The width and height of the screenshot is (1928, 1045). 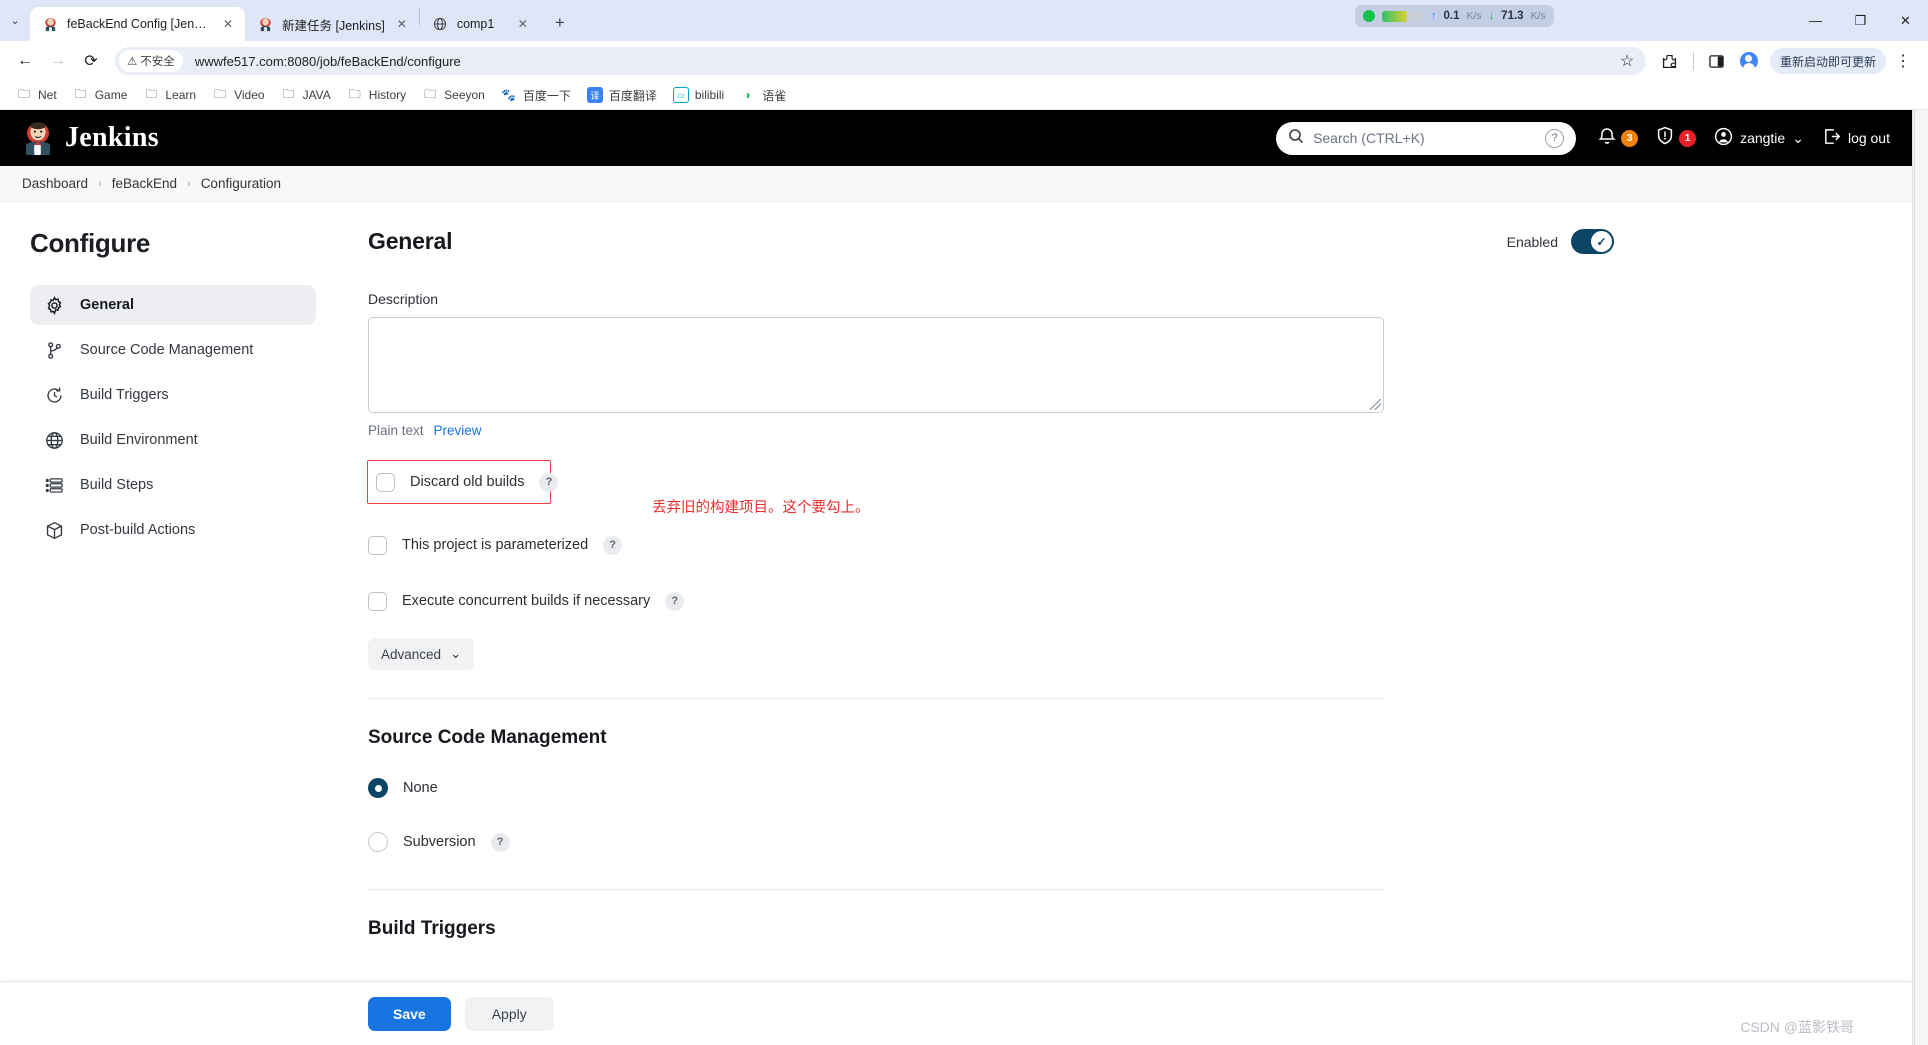 I want to click on bookmark-learn: 🗀 Learn, so click(x=169, y=95).